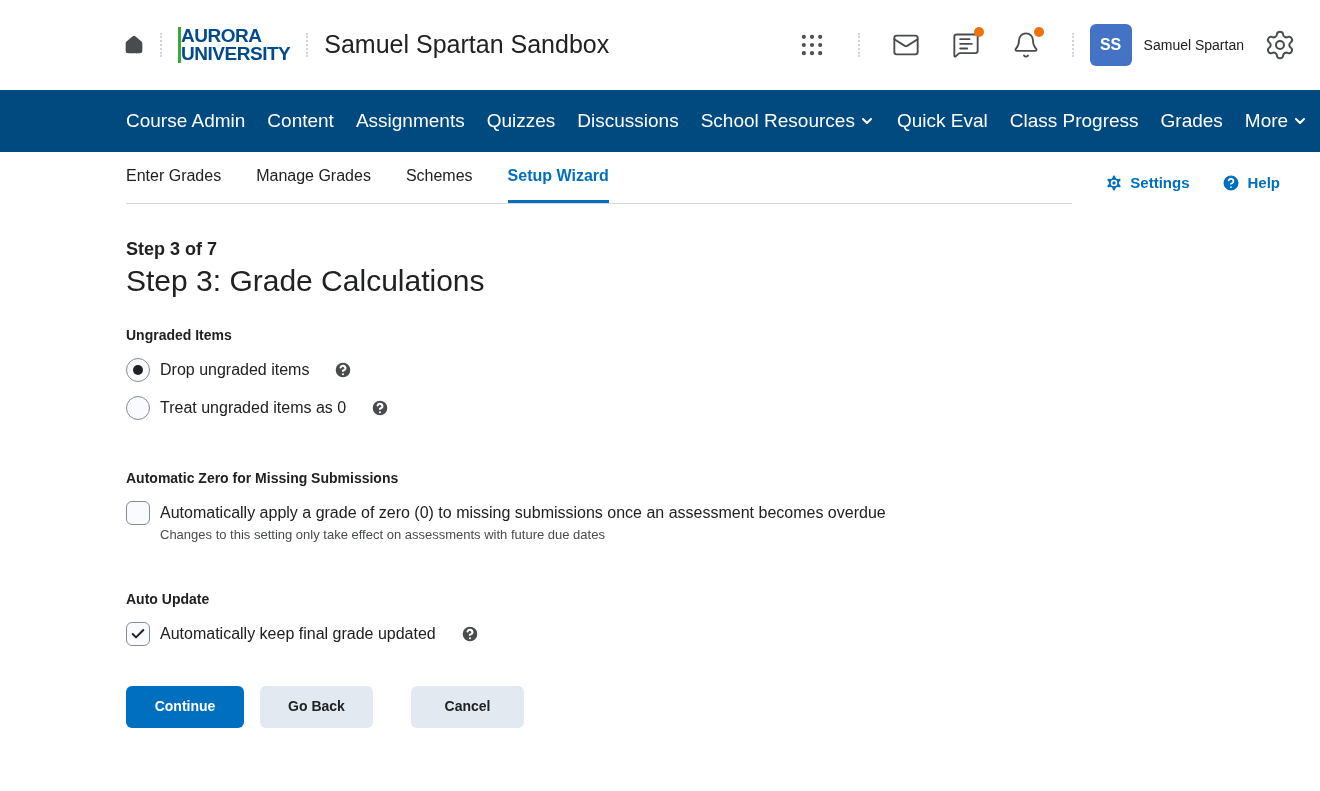  What do you see at coordinates (1110, 45) in the screenshot?
I see `user-avatar: SS` at bounding box center [1110, 45].